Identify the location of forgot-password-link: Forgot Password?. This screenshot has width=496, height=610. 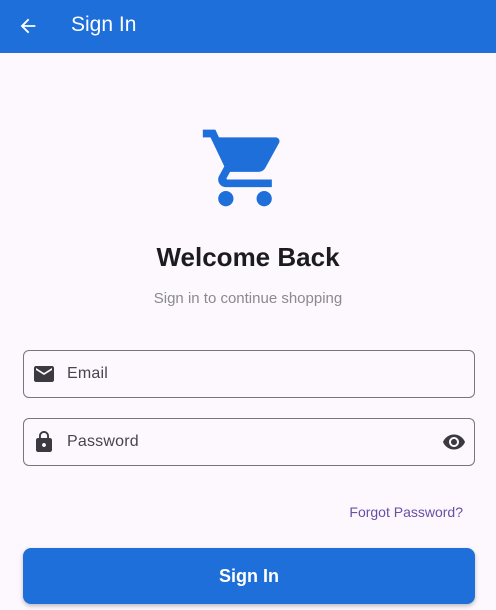
(406, 512).